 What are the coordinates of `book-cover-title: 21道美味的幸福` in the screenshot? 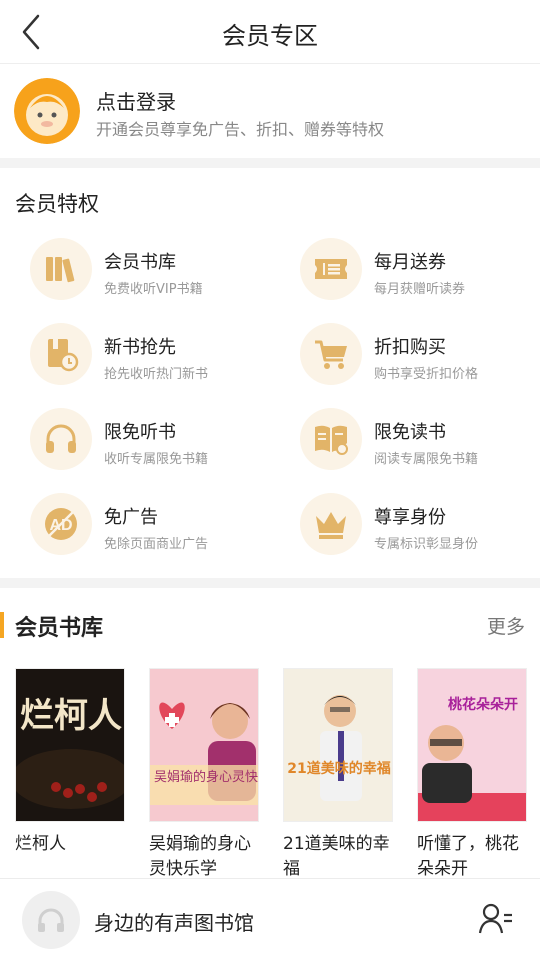 It's located at (338, 768).